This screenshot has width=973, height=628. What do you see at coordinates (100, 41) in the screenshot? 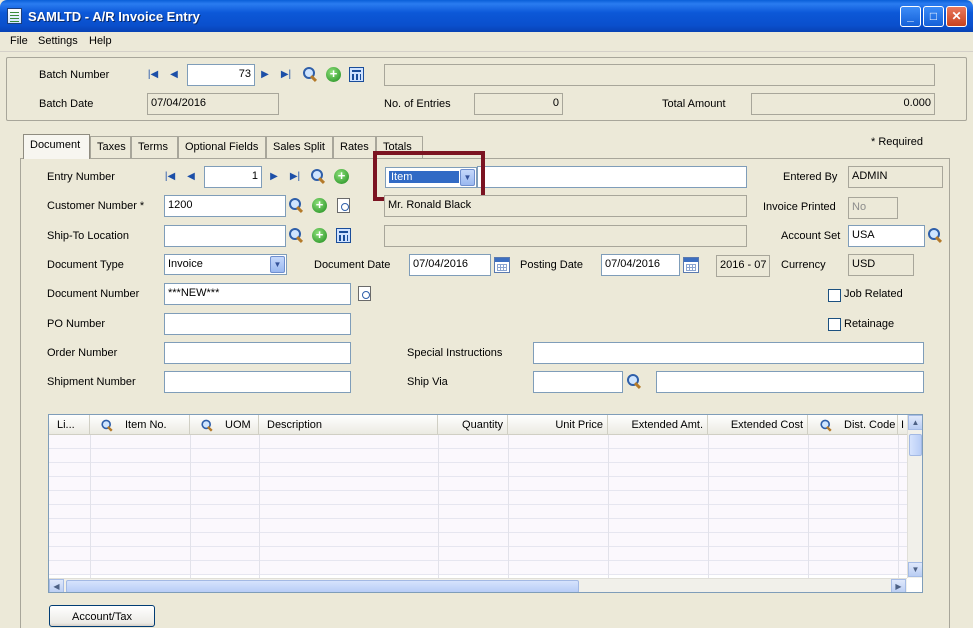
I see `menu-help: Help` at bounding box center [100, 41].